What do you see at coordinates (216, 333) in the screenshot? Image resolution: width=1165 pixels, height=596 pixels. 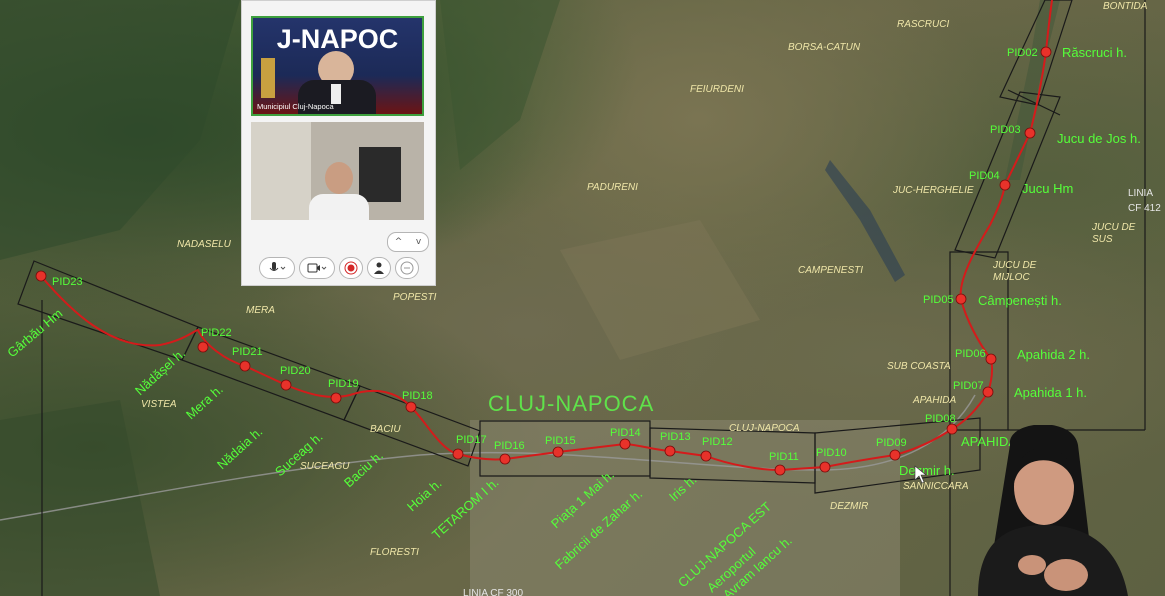 I see `pid-label: PID22` at bounding box center [216, 333].